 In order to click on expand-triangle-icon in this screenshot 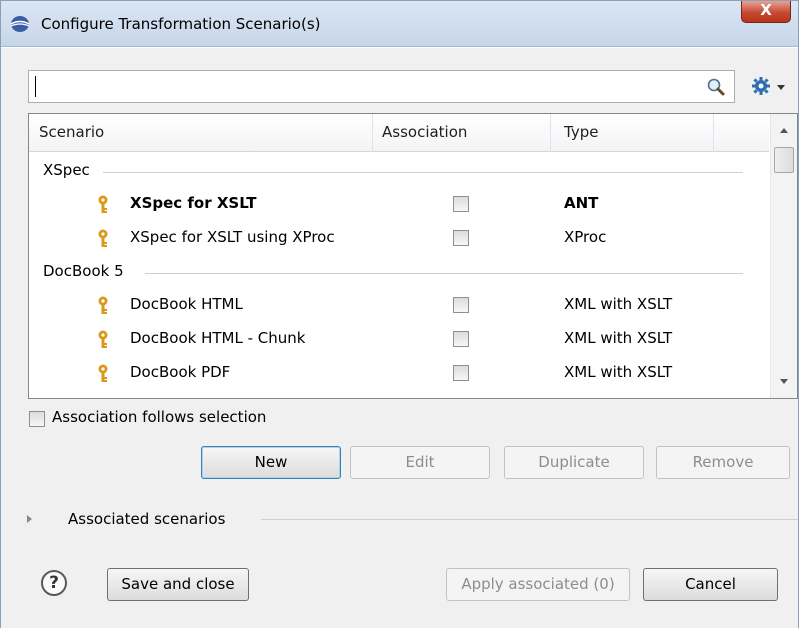, I will do `click(29, 519)`.